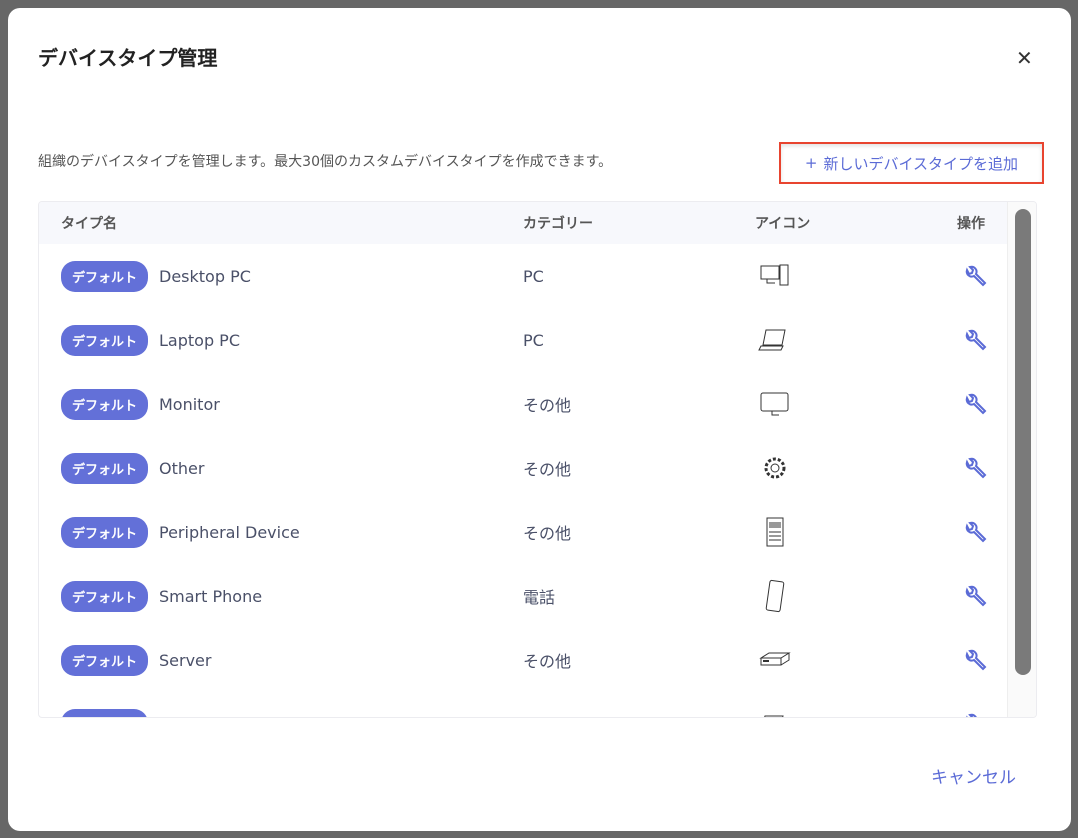 The height and width of the screenshot is (838, 1078). What do you see at coordinates (775, 596) in the screenshot?
I see `phone-icon` at bounding box center [775, 596].